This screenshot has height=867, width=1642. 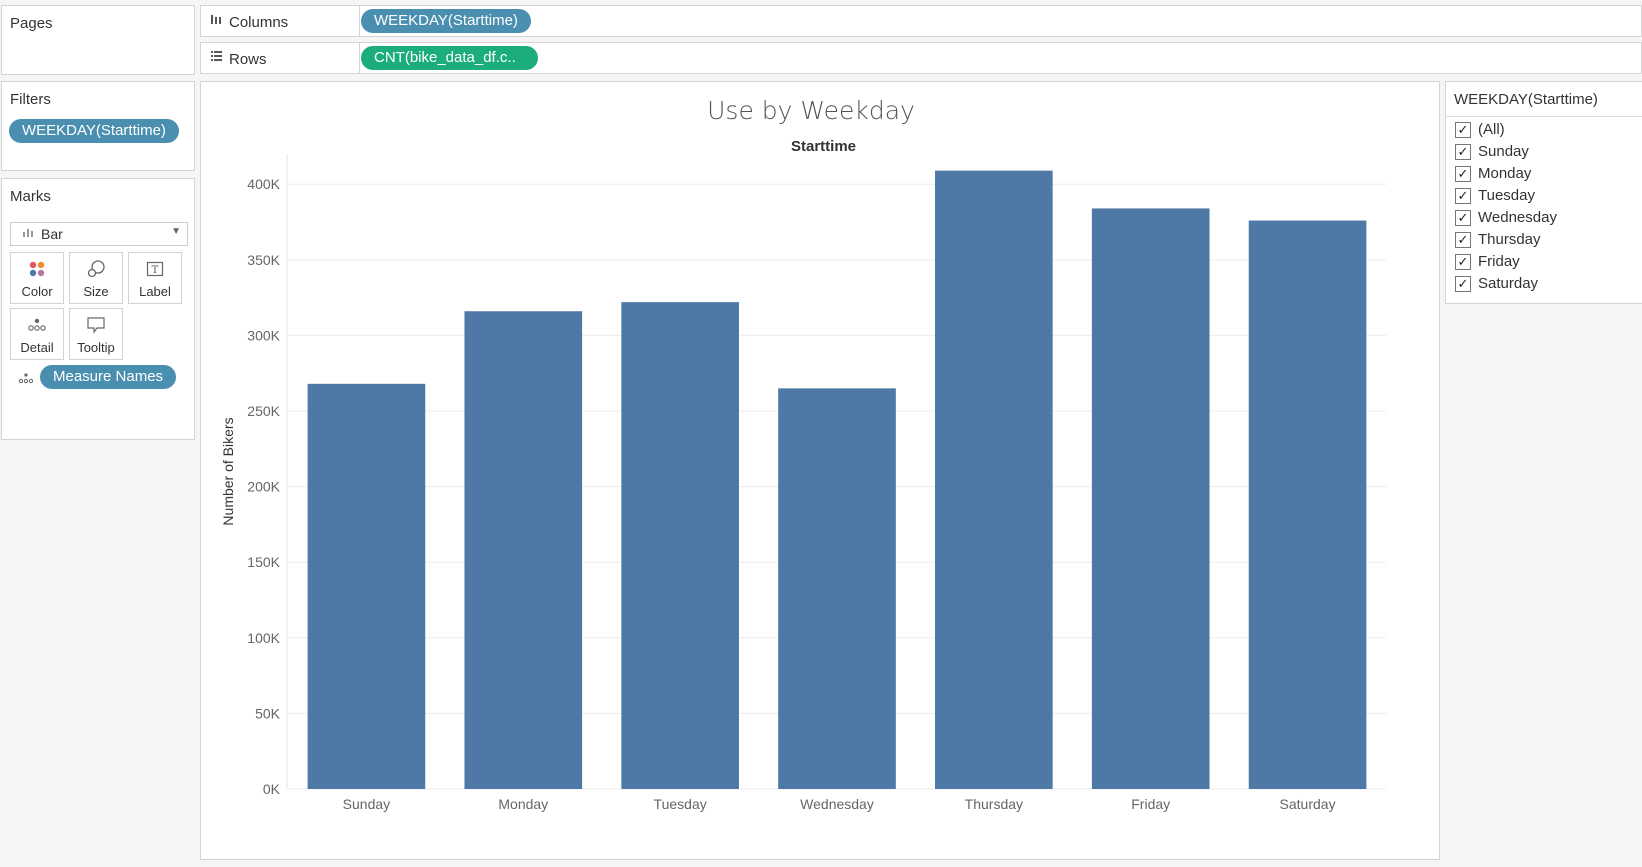 What do you see at coordinates (30, 196) in the screenshot?
I see `marks-title: Marks` at bounding box center [30, 196].